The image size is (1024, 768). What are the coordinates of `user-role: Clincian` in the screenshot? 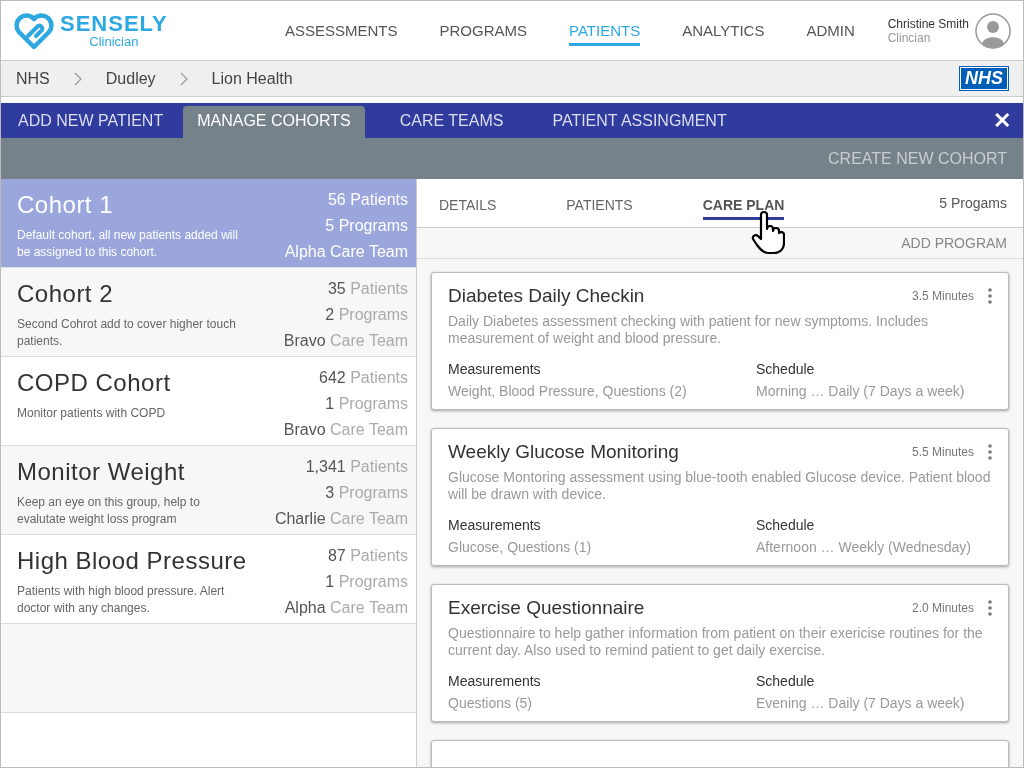 It's located at (909, 37).